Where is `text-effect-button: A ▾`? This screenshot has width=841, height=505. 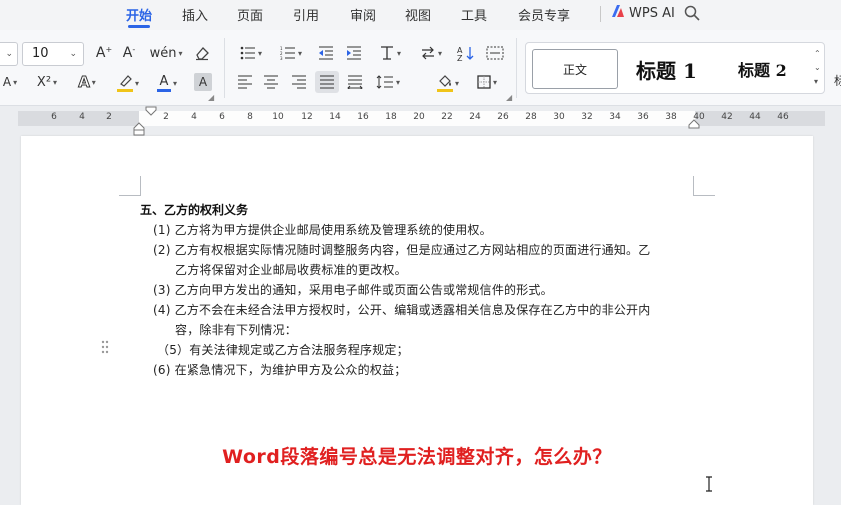
text-effect-button: A ▾ is located at coordinates (10, 82).